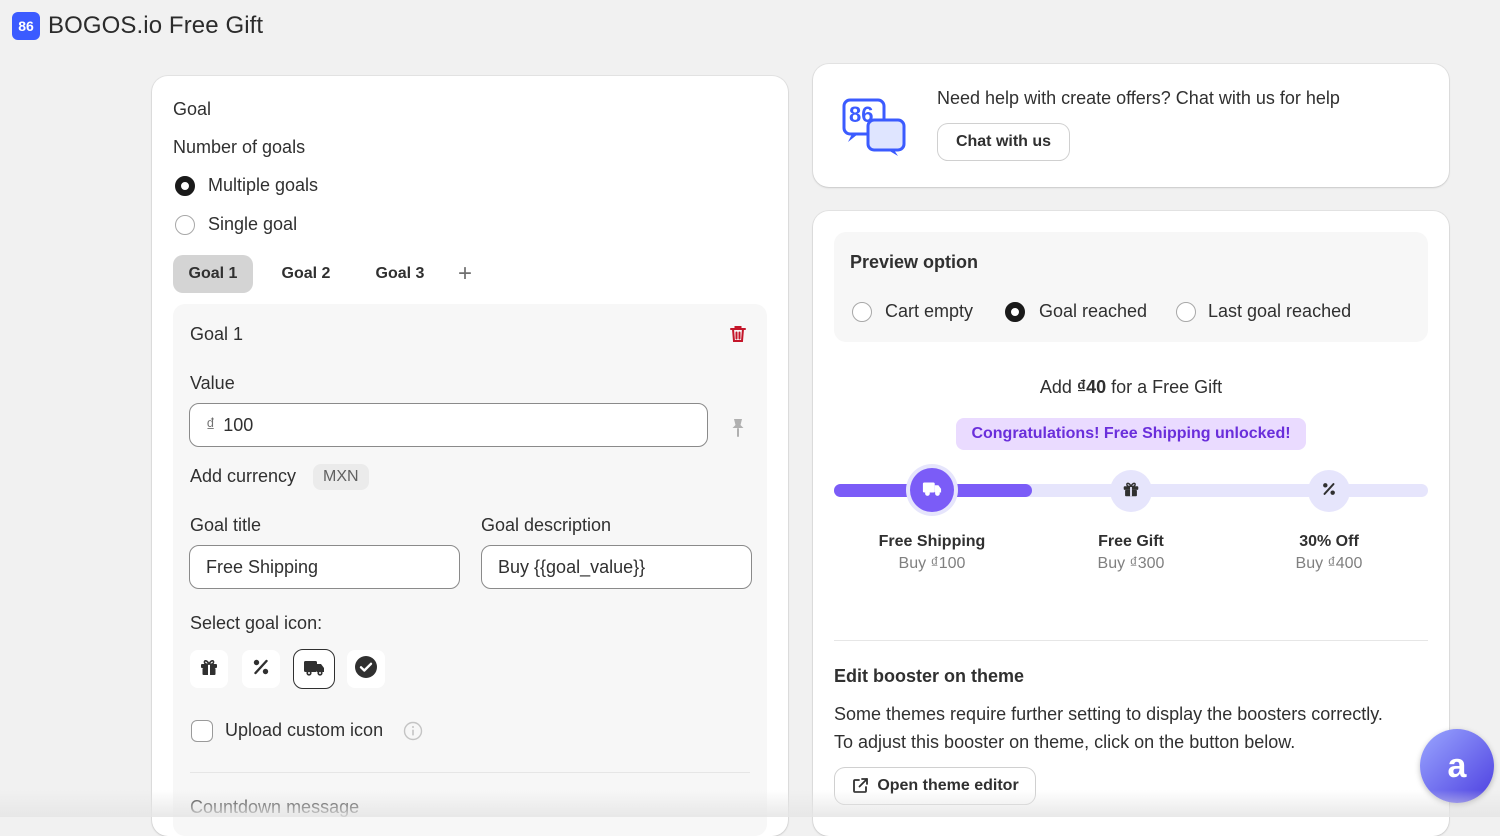 The height and width of the screenshot is (836, 1500). Describe the element at coordinates (1093, 311) in the screenshot. I see `goal-reached-label: Goal reached` at that location.